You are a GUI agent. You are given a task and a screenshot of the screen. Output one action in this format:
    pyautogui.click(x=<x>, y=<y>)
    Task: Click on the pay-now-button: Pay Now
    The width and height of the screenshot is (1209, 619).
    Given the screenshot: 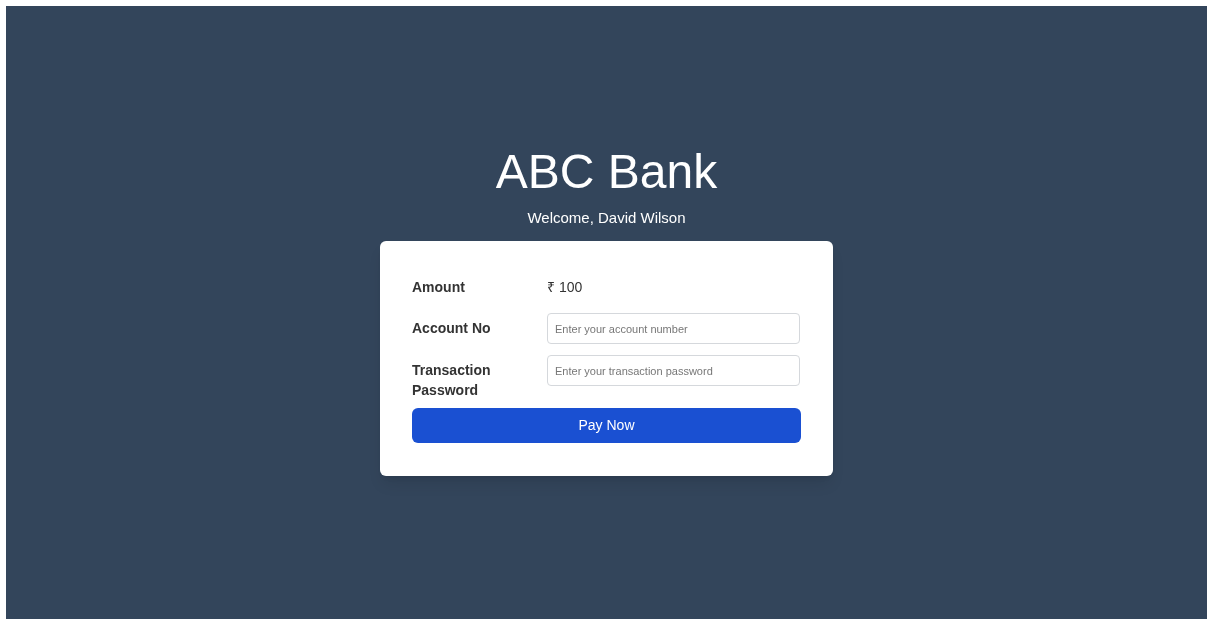 What is the action you would take?
    pyautogui.click(x=606, y=425)
    